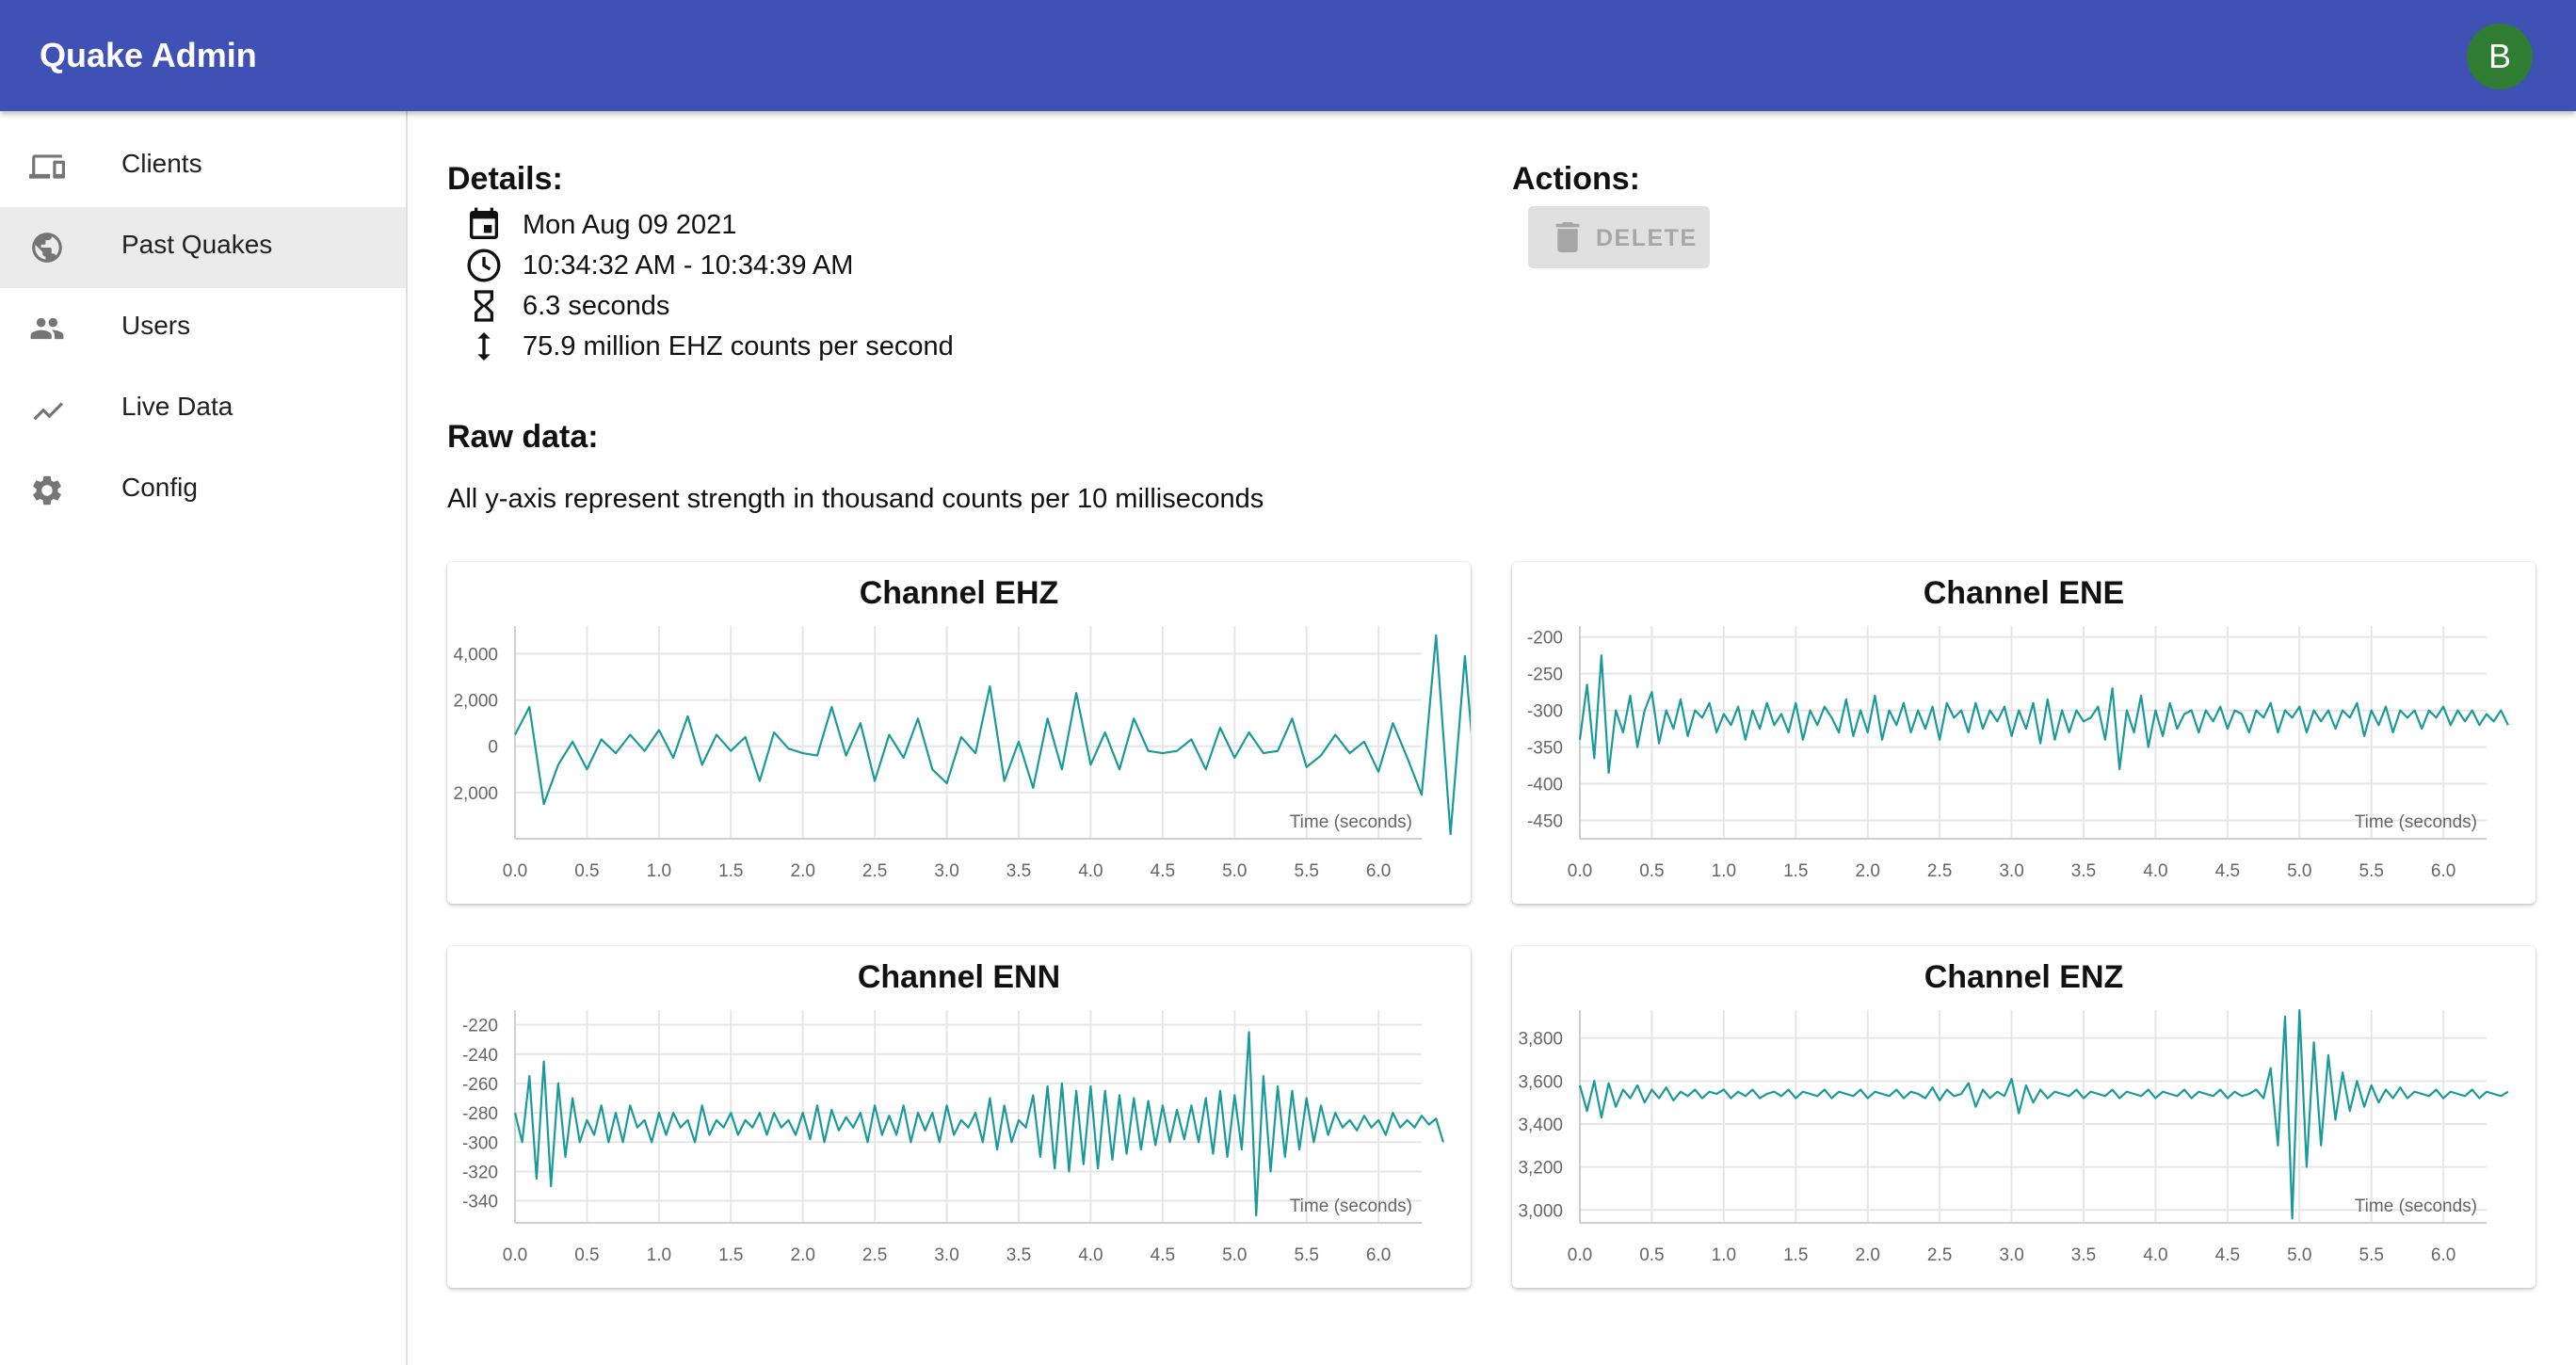  What do you see at coordinates (480, 1202) in the screenshot?
I see `y-tick-label: -340` at bounding box center [480, 1202].